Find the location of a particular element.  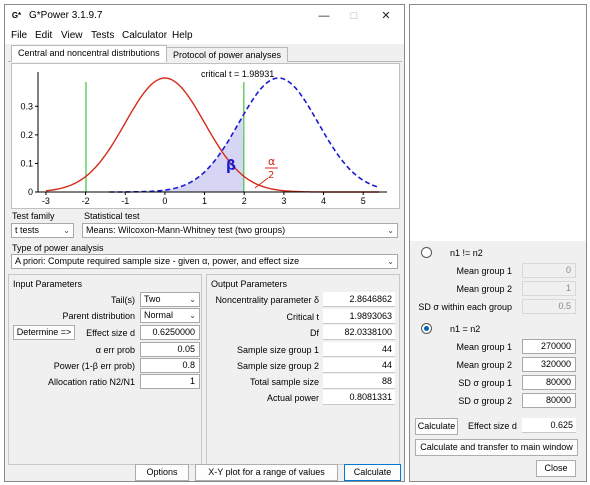

allocation-ratio-input: 1 is located at coordinates (170, 381).